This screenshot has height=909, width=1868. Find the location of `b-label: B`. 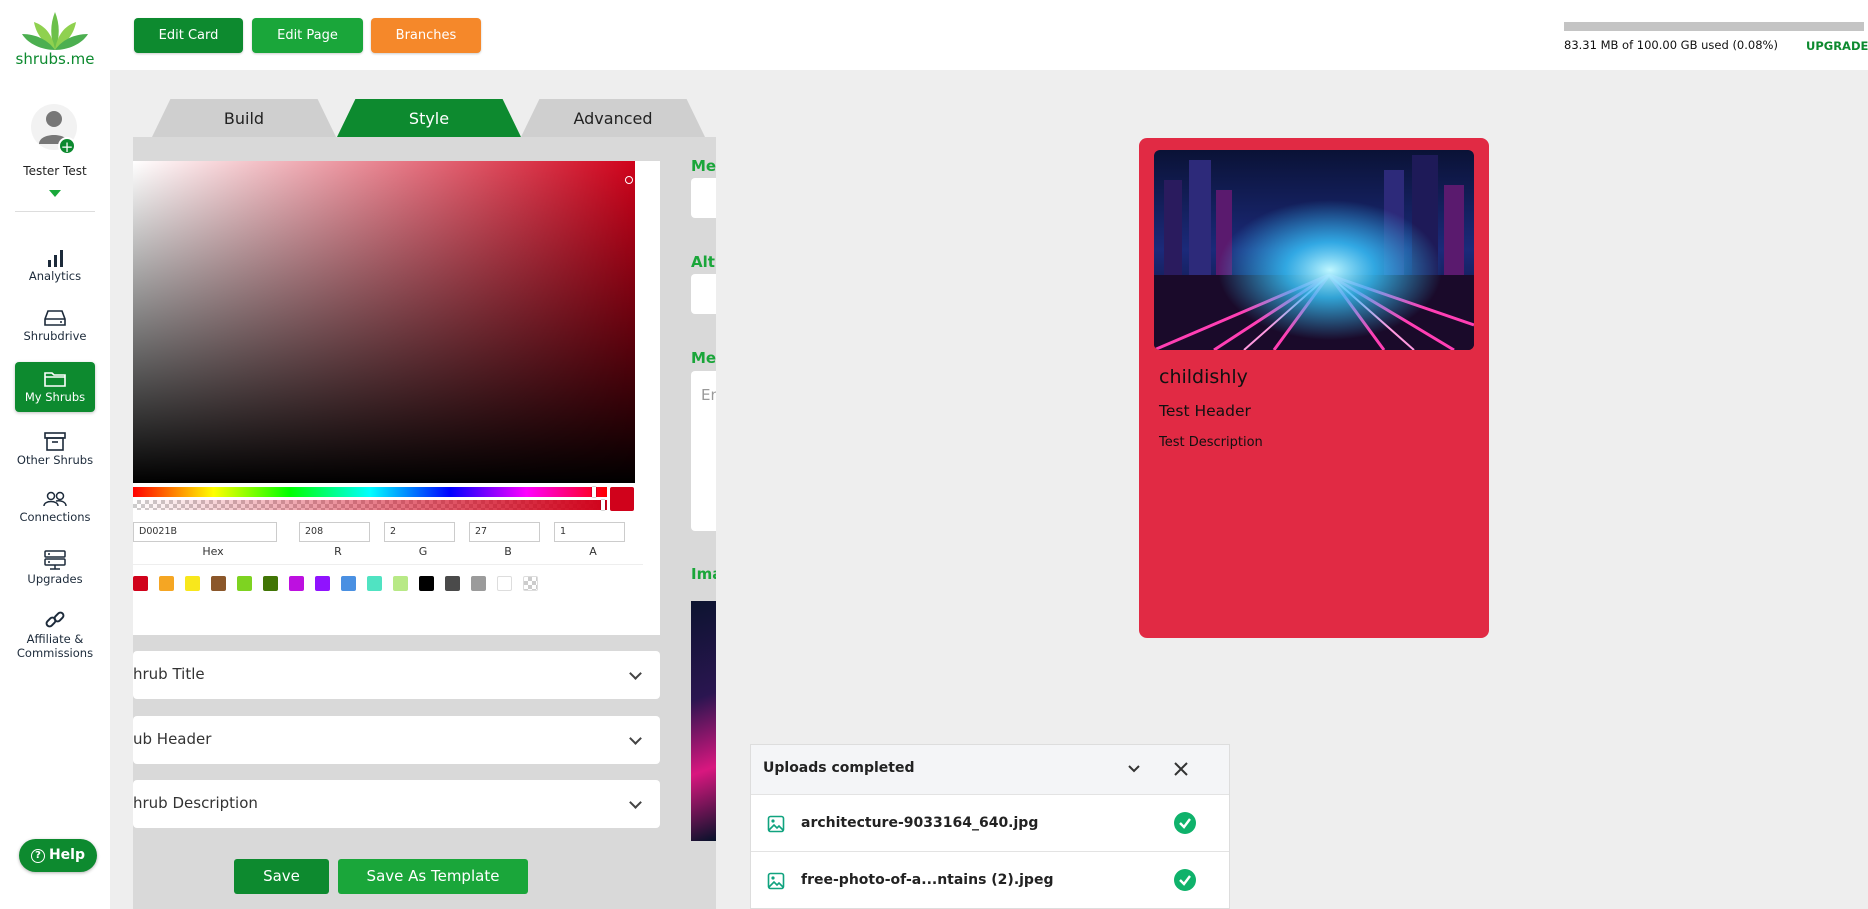

b-label: B is located at coordinates (508, 551).